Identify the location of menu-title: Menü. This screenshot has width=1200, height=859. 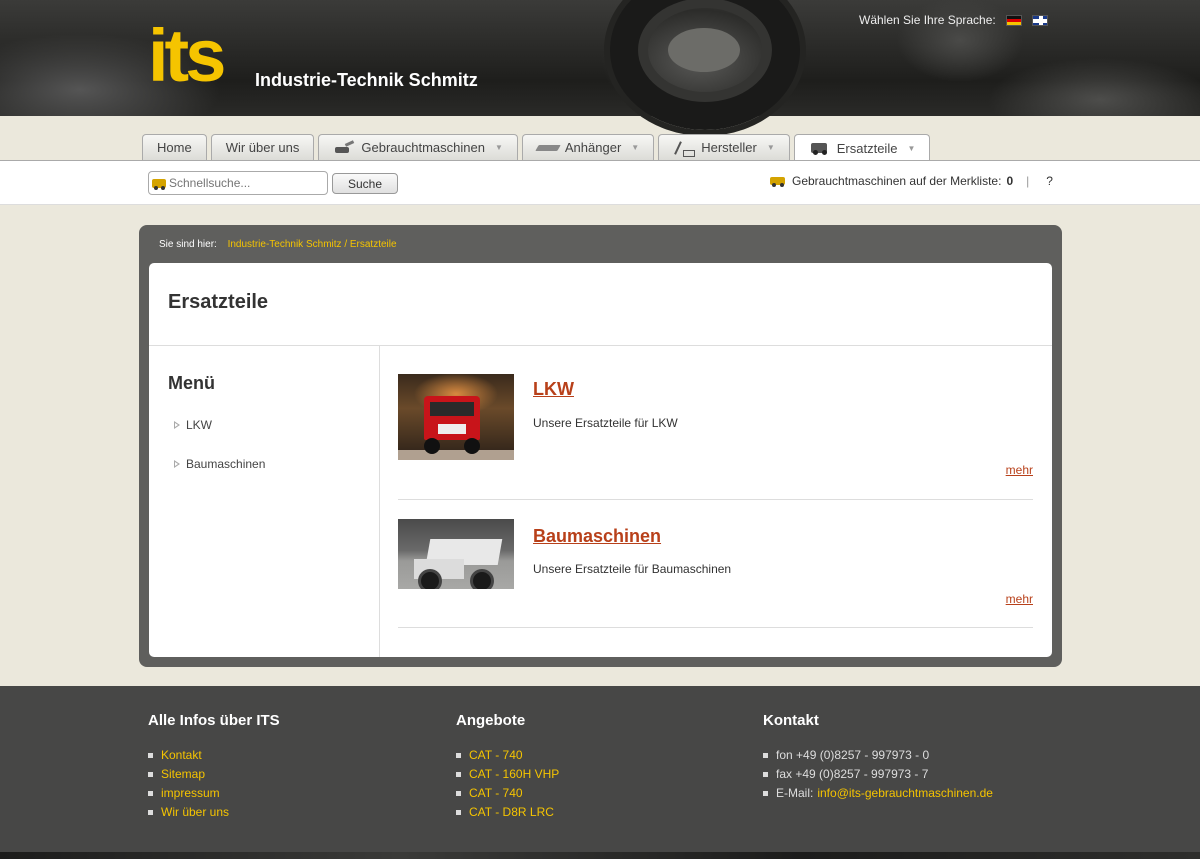
(191, 383).